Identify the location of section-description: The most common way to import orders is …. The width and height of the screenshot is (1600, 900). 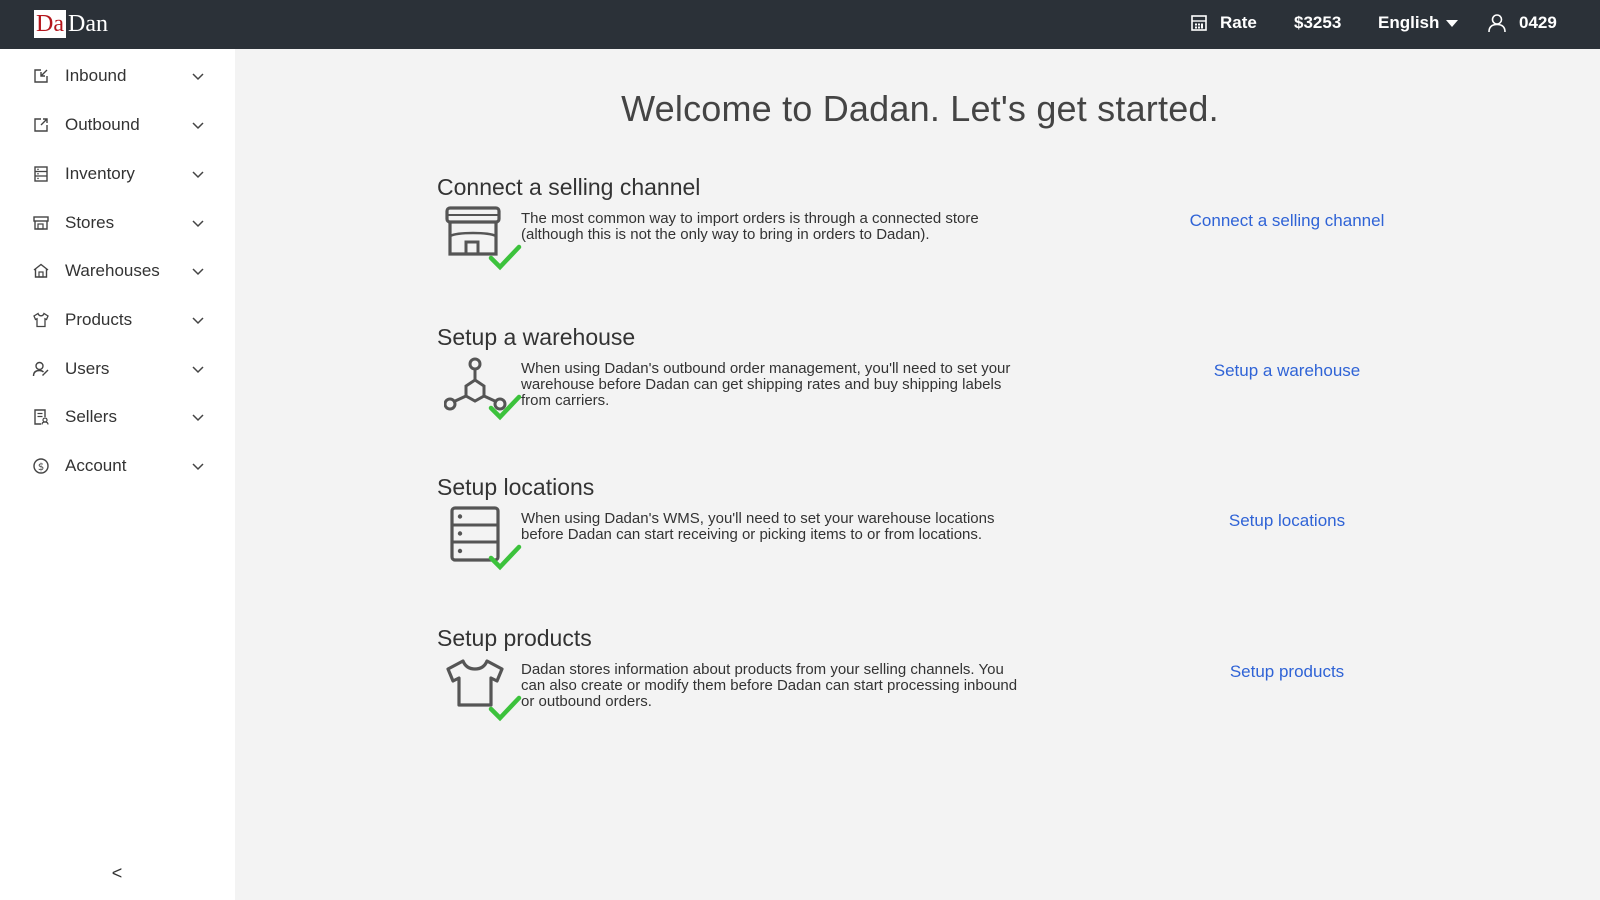
(750, 226).